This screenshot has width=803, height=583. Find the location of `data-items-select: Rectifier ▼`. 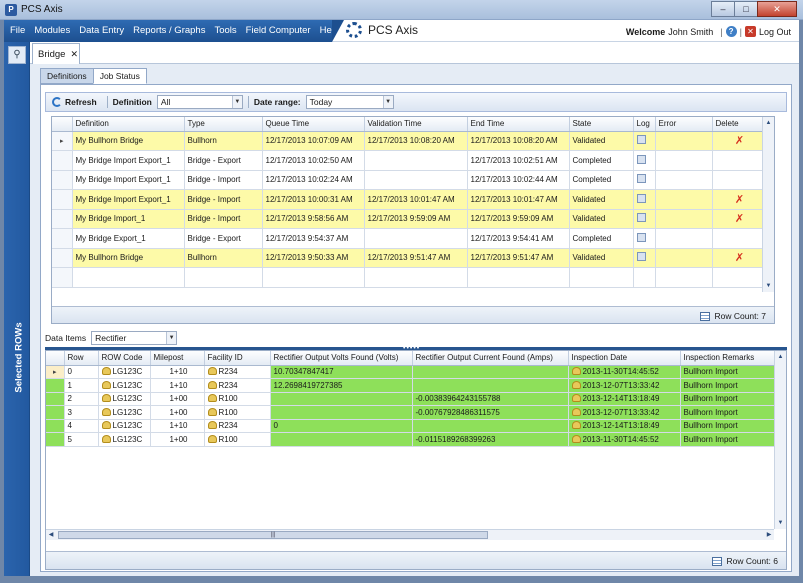

data-items-select: Rectifier ▼ is located at coordinates (134, 338).